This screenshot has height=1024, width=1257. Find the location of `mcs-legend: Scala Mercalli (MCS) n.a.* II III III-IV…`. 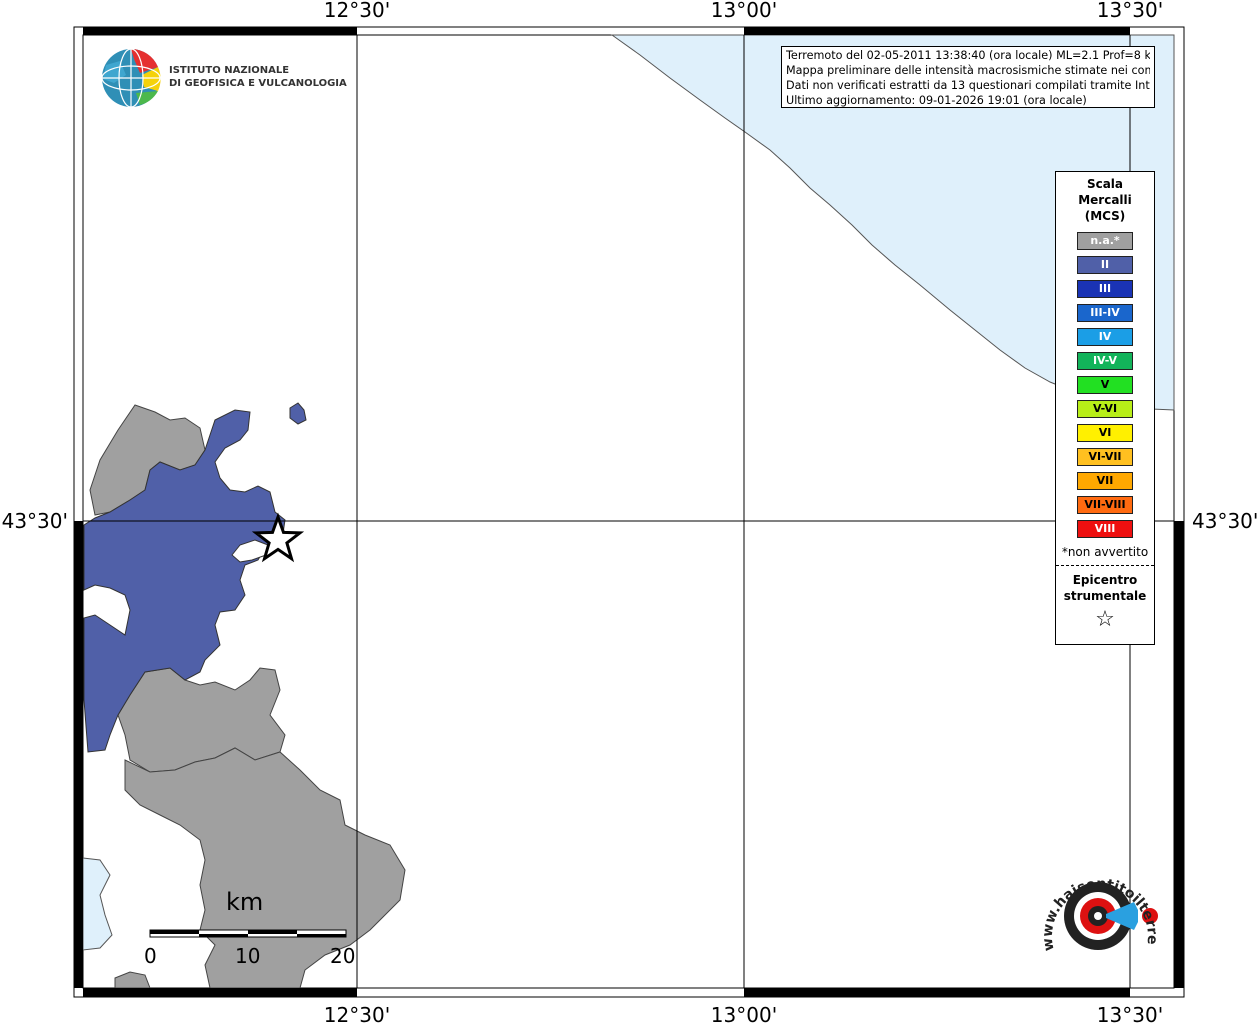

mcs-legend: Scala Mercalli (MCS) n.a.* II III III-IV… is located at coordinates (1105, 408).